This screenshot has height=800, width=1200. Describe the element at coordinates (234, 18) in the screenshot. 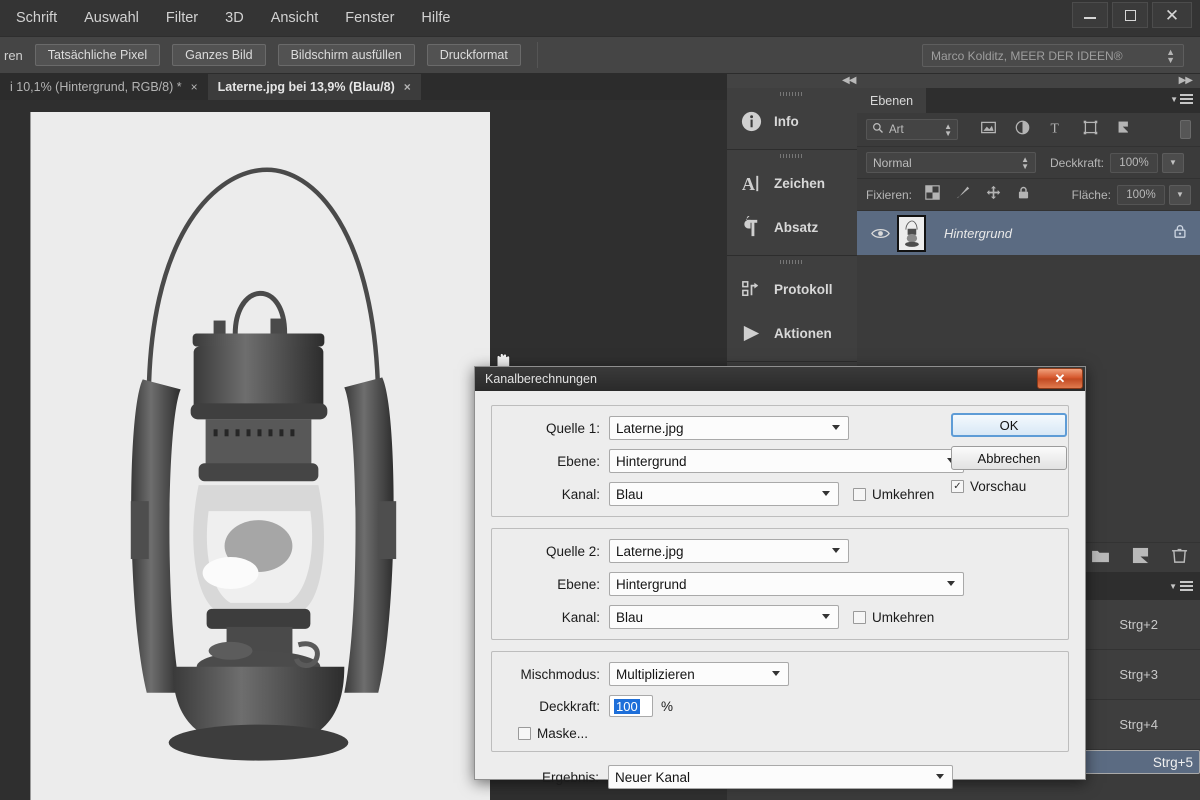

I see `menu-item-3d: 3D` at that location.